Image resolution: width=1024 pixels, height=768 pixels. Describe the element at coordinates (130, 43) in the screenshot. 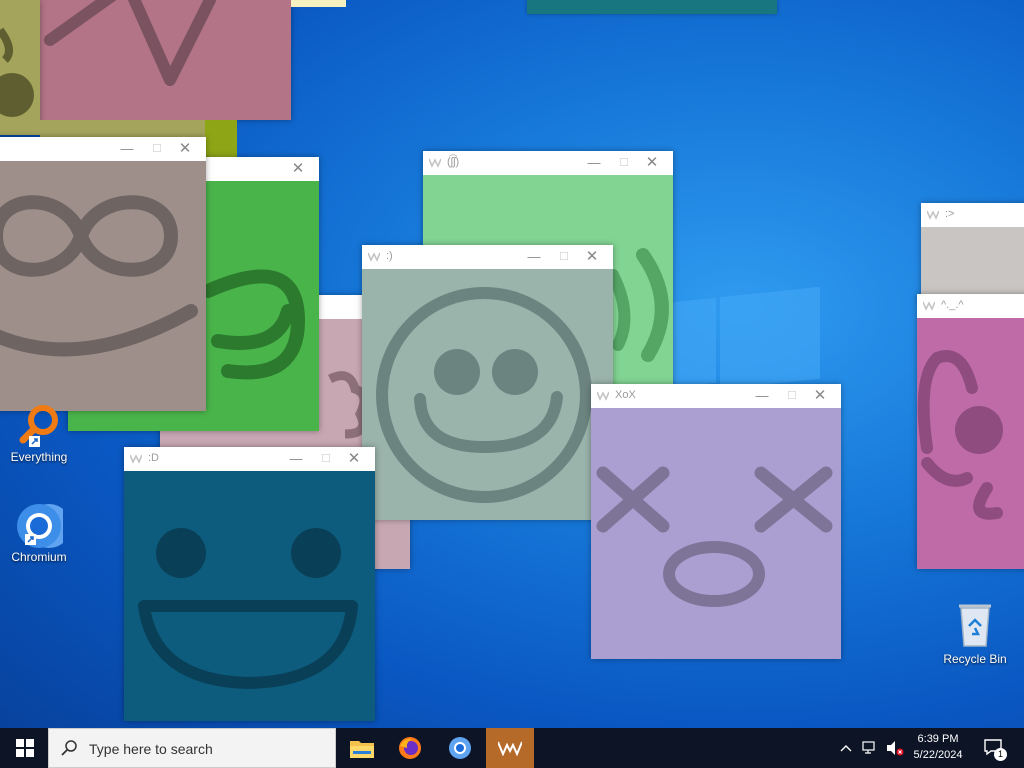

I see `face-arrow` at that location.